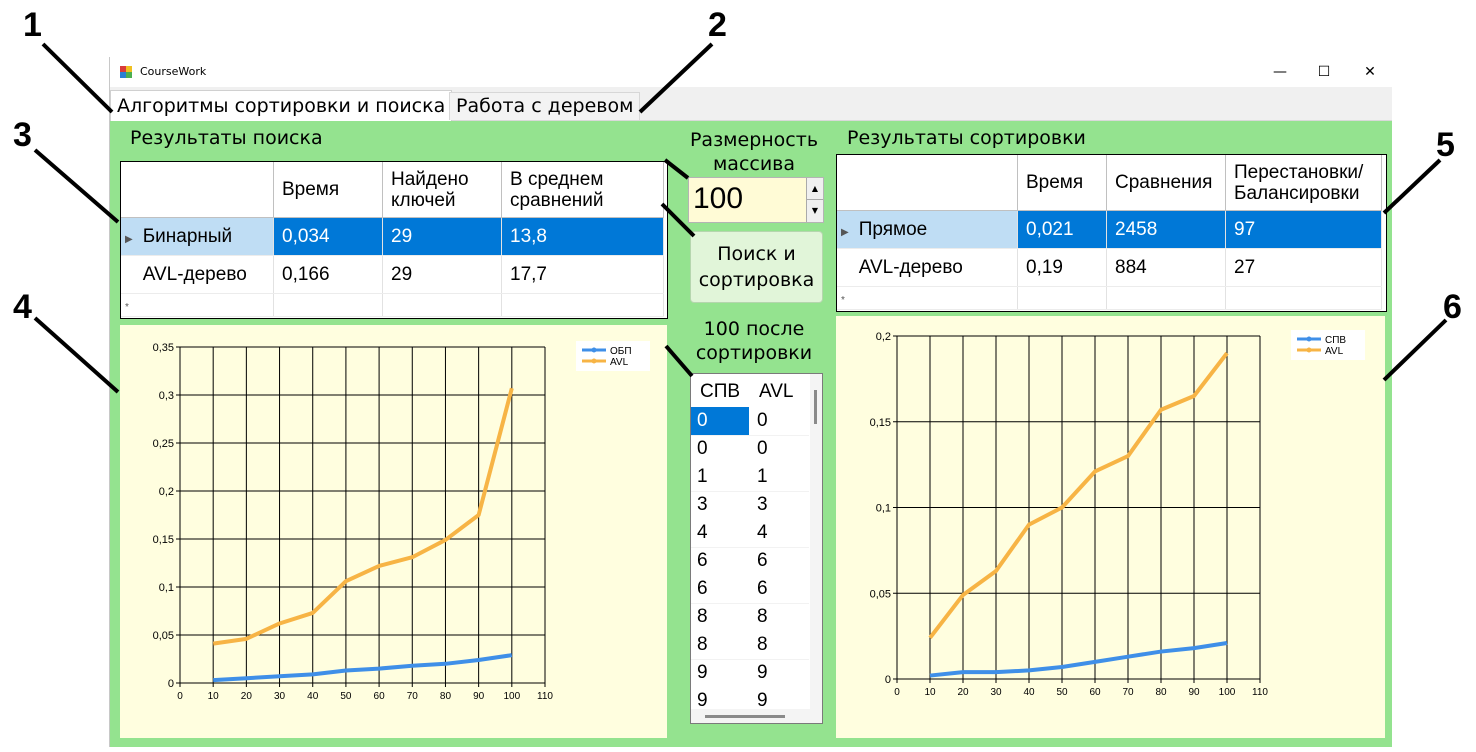  I want to click on search-col-found: Найдено ключей, so click(442, 190).